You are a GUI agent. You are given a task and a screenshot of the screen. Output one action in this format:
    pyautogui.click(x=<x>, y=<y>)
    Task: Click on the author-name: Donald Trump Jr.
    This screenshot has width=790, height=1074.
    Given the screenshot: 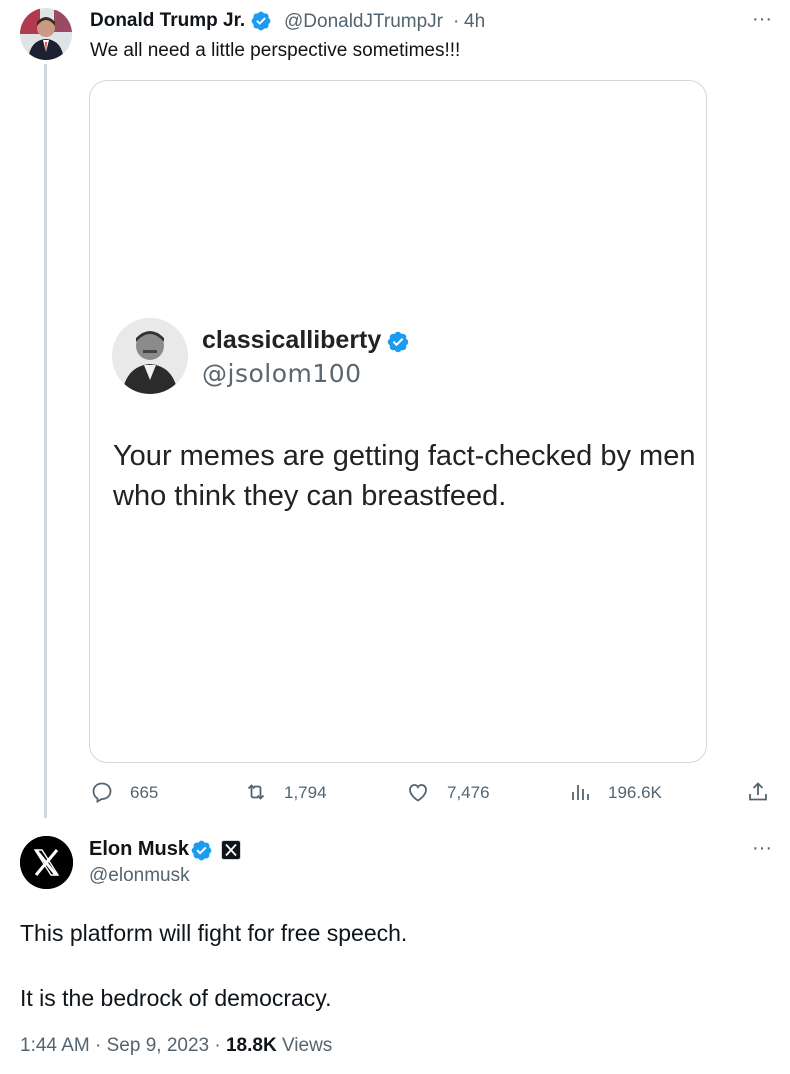 What is the action you would take?
    pyautogui.click(x=181, y=21)
    